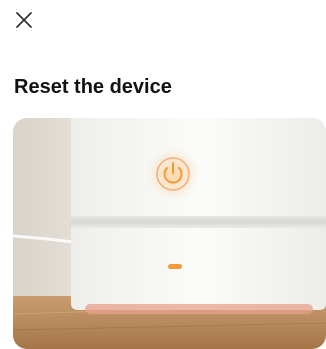  I want to click on close-icon, so click(24, 20).